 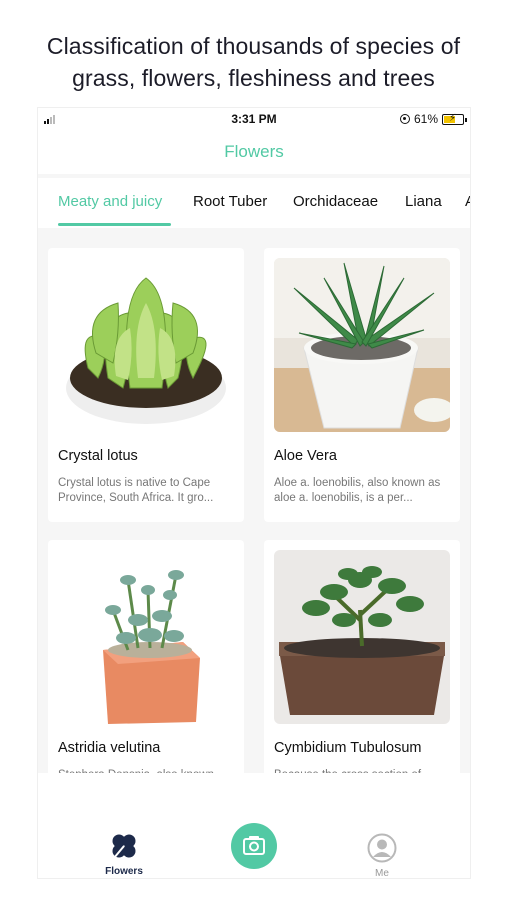 I want to click on promo-line-2: grass, flowers, fleshiness and trees, so click(x=253, y=78).